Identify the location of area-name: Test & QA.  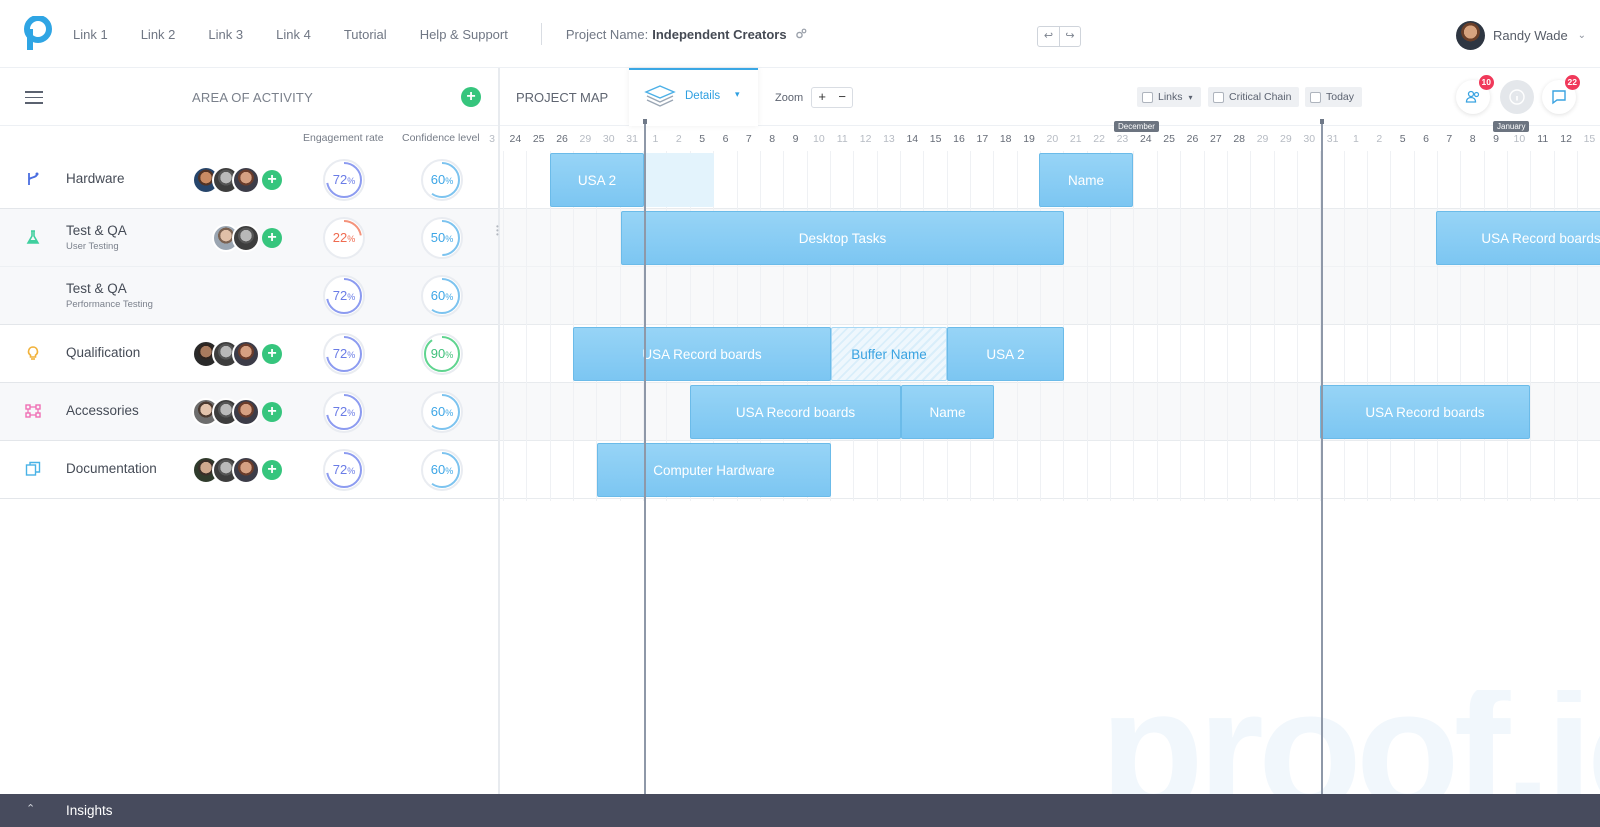
(96, 230).